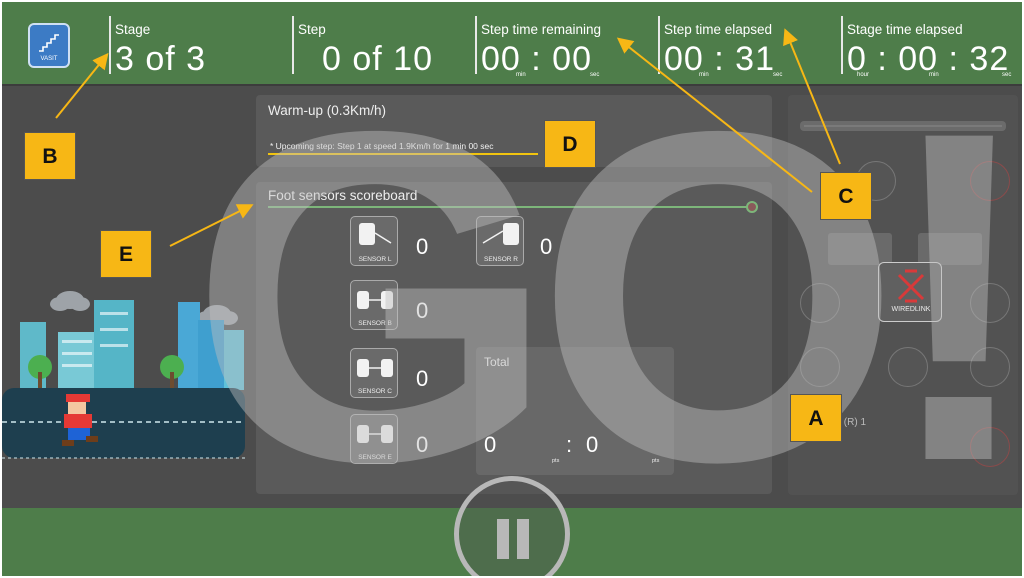  I want to click on callout-e: E, so click(126, 254).